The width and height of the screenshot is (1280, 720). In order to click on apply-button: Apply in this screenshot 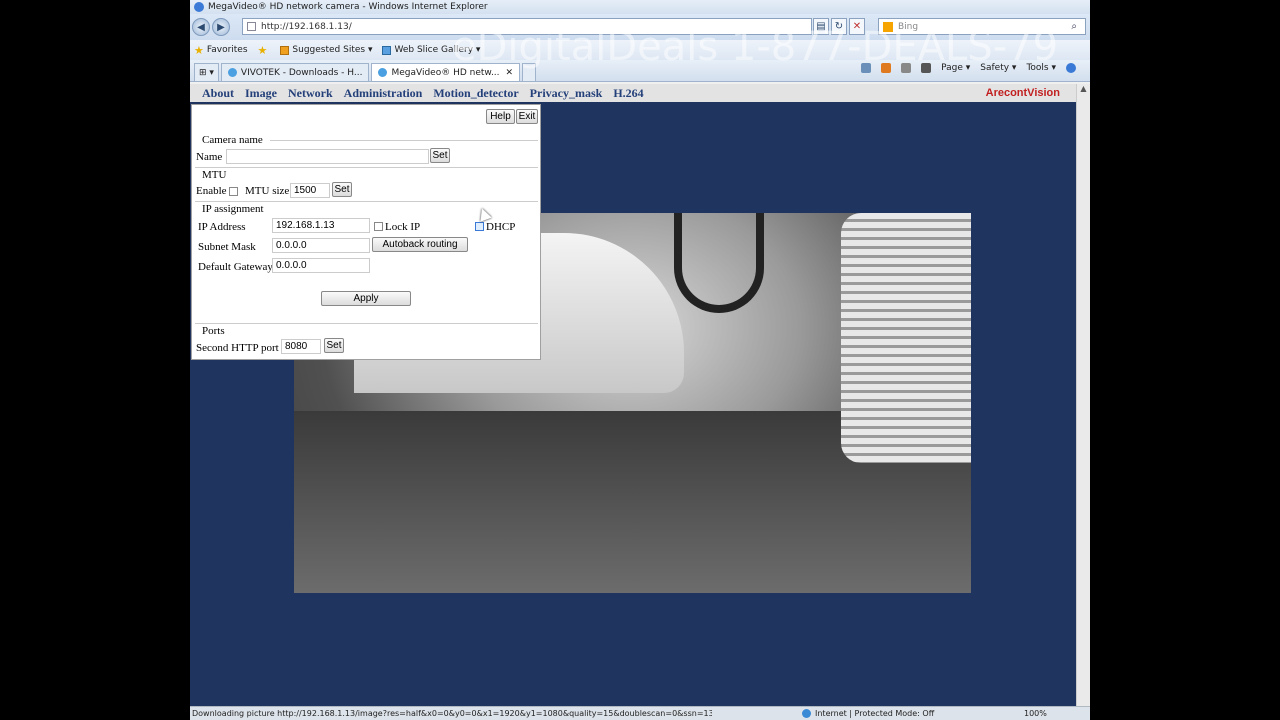, I will do `click(366, 298)`.